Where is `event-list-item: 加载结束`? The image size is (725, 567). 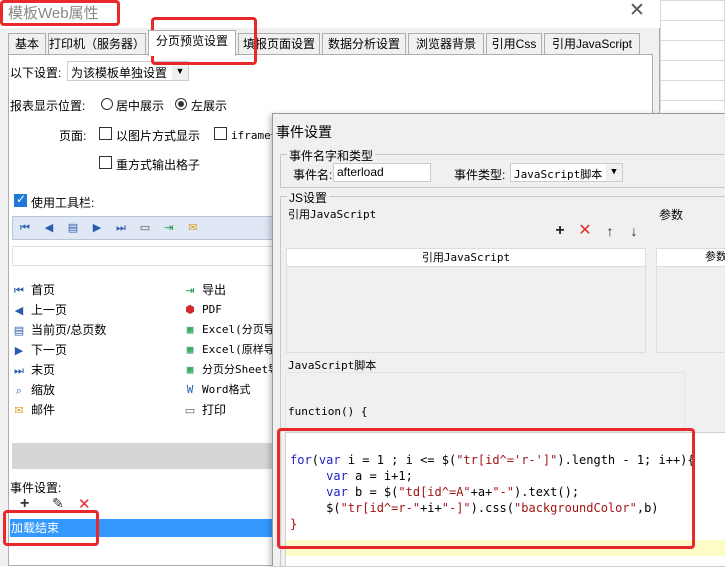
event-list-item: 加载结束 is located at coordinates (142, 528).